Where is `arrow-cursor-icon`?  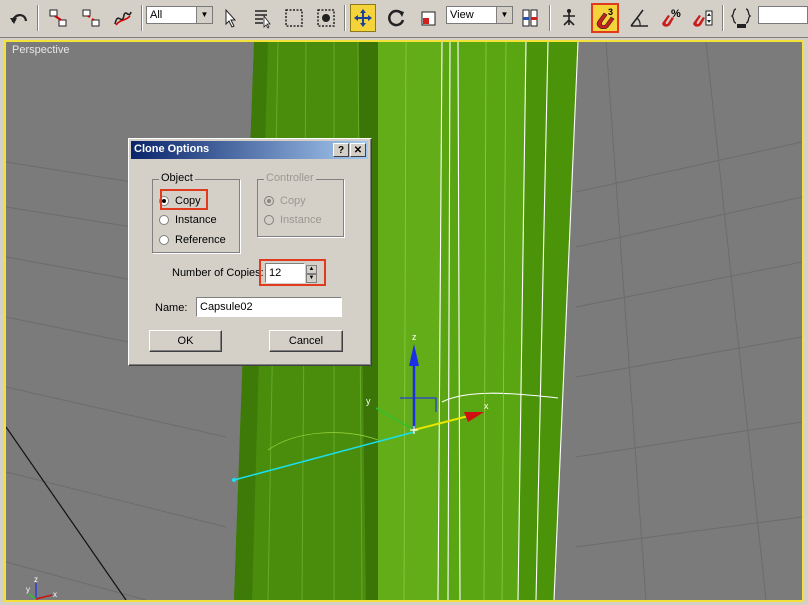 arrow-cursor-icon is located at coordinates (231, 18).